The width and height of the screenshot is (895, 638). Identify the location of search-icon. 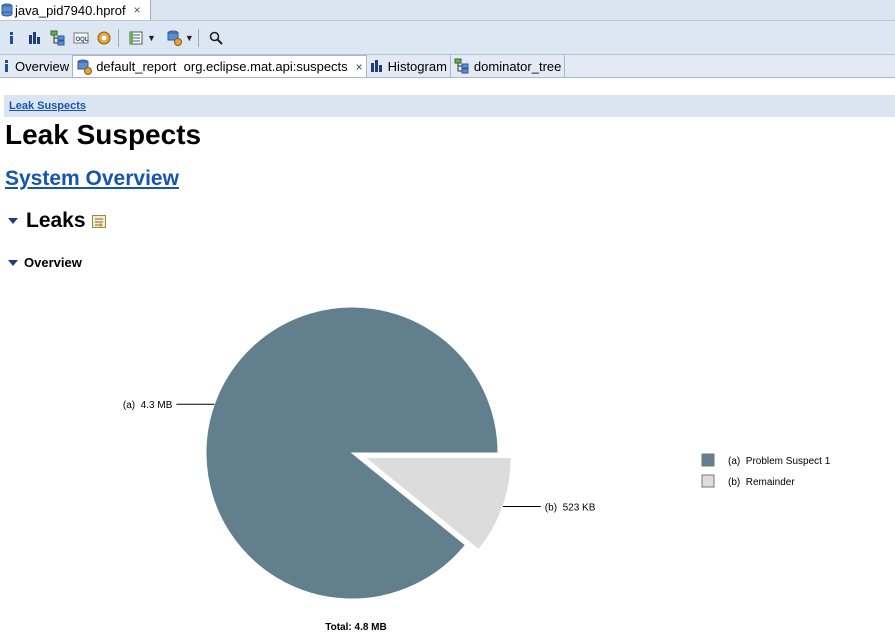
(216, 38).